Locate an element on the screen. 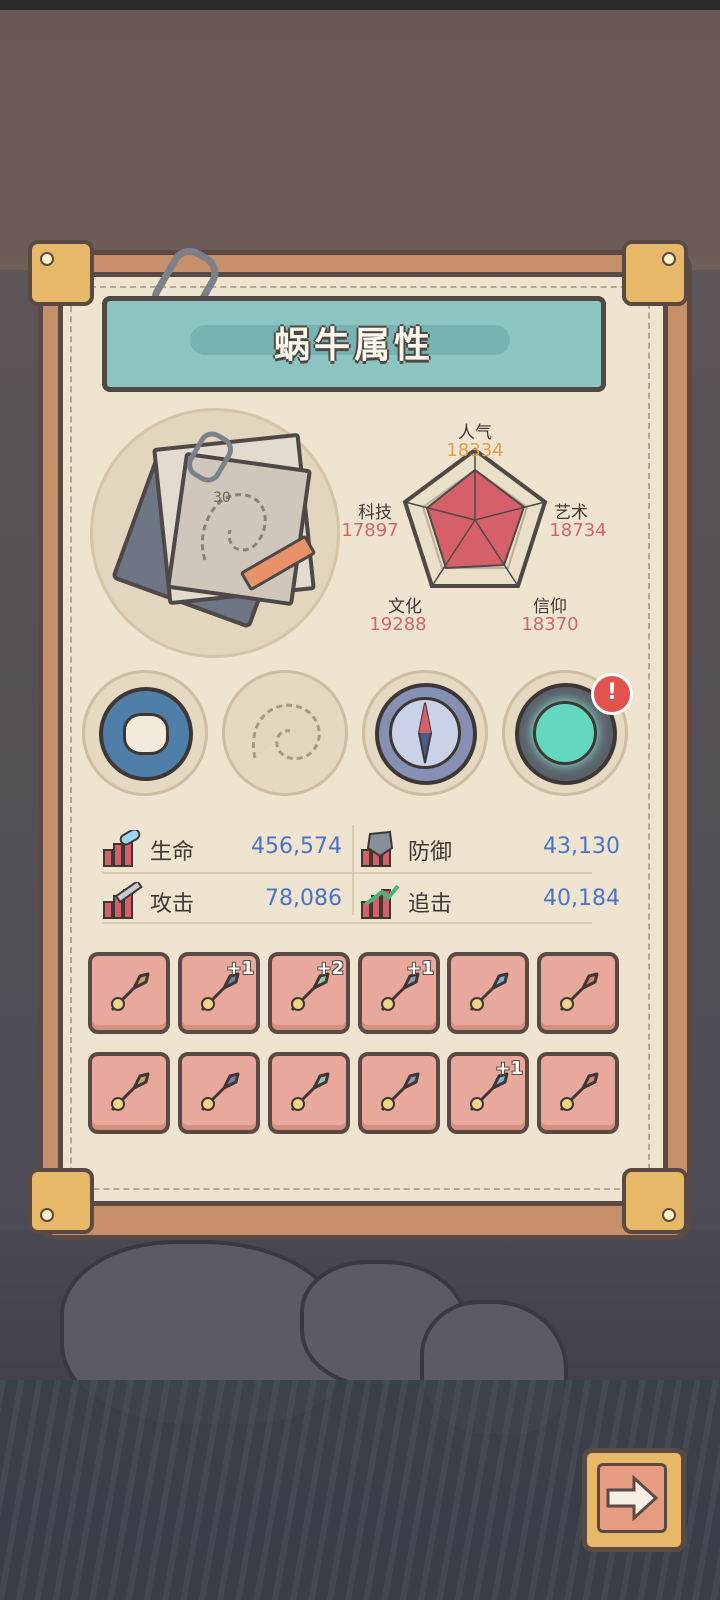 The height and width of the screenshot is (1600, 720). attack-icon is located at coordinates (123, 900).